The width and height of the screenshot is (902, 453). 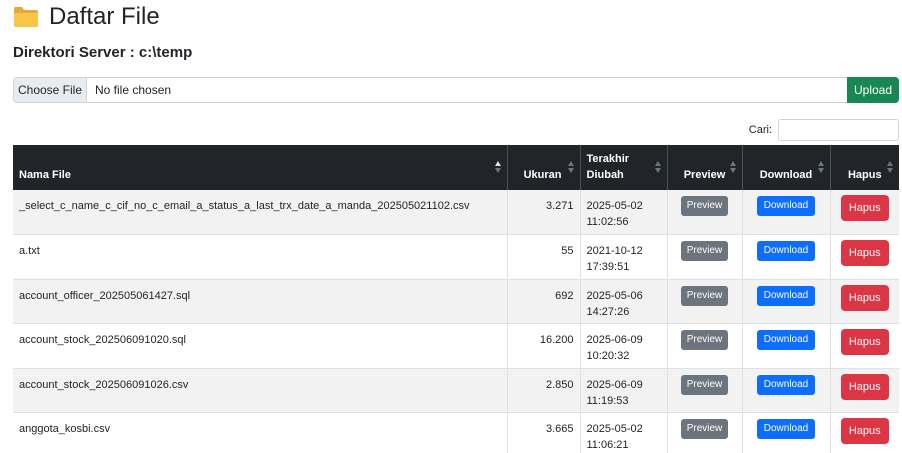 What do you see at coordinates (544, 257) in the screenshot?
I see `file-size: 55` at bounding box center [544, 257].